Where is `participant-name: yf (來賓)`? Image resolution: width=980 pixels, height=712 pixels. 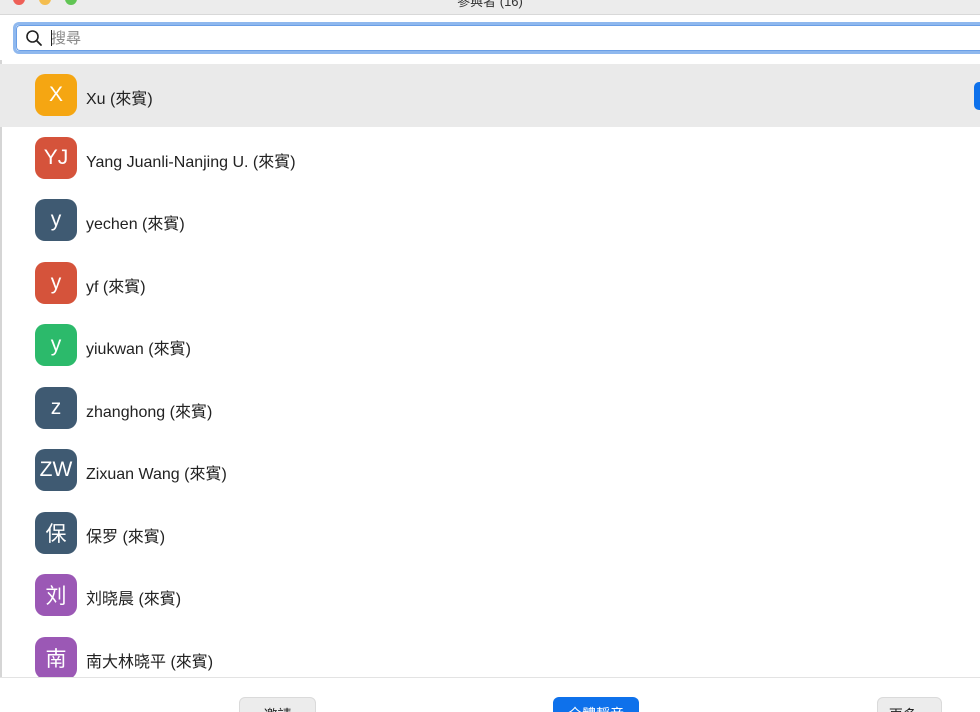
participant-name: yf (來賓) is located at coordinates (116, 287).